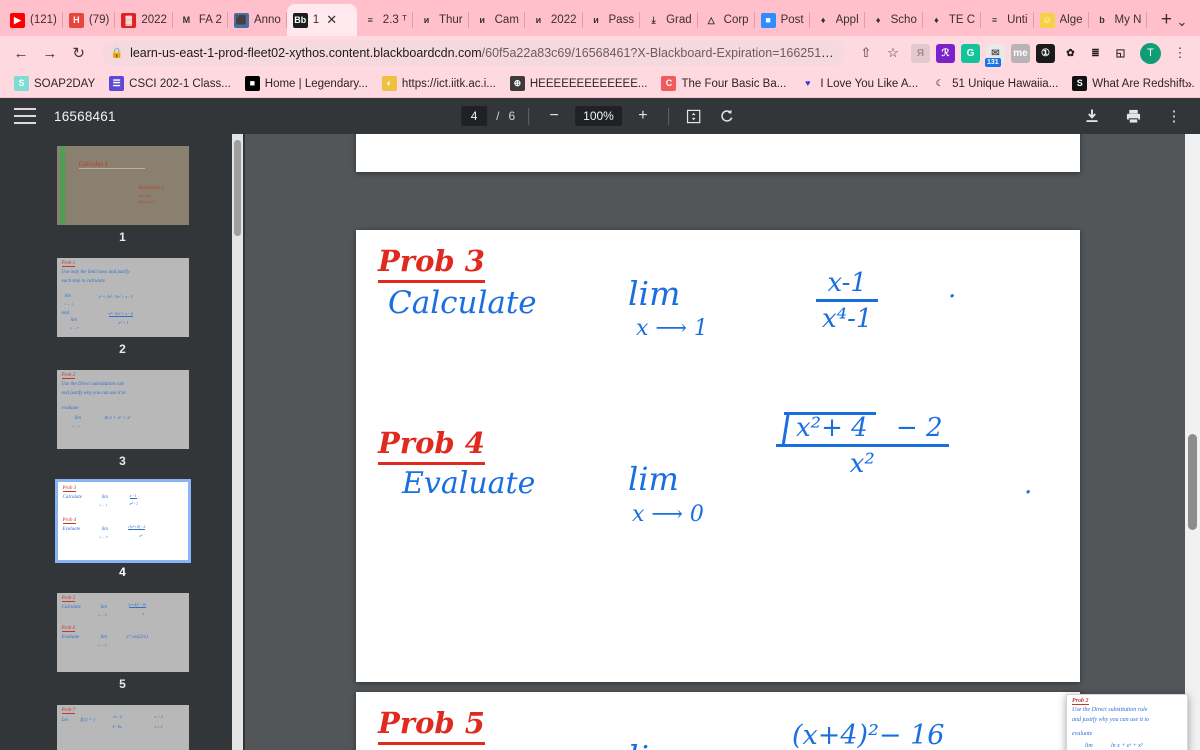  What do you see at coordinates (1150, 53) in the screenshot?
I see `profile-avatar: T` at bounding box center [1150, 53].